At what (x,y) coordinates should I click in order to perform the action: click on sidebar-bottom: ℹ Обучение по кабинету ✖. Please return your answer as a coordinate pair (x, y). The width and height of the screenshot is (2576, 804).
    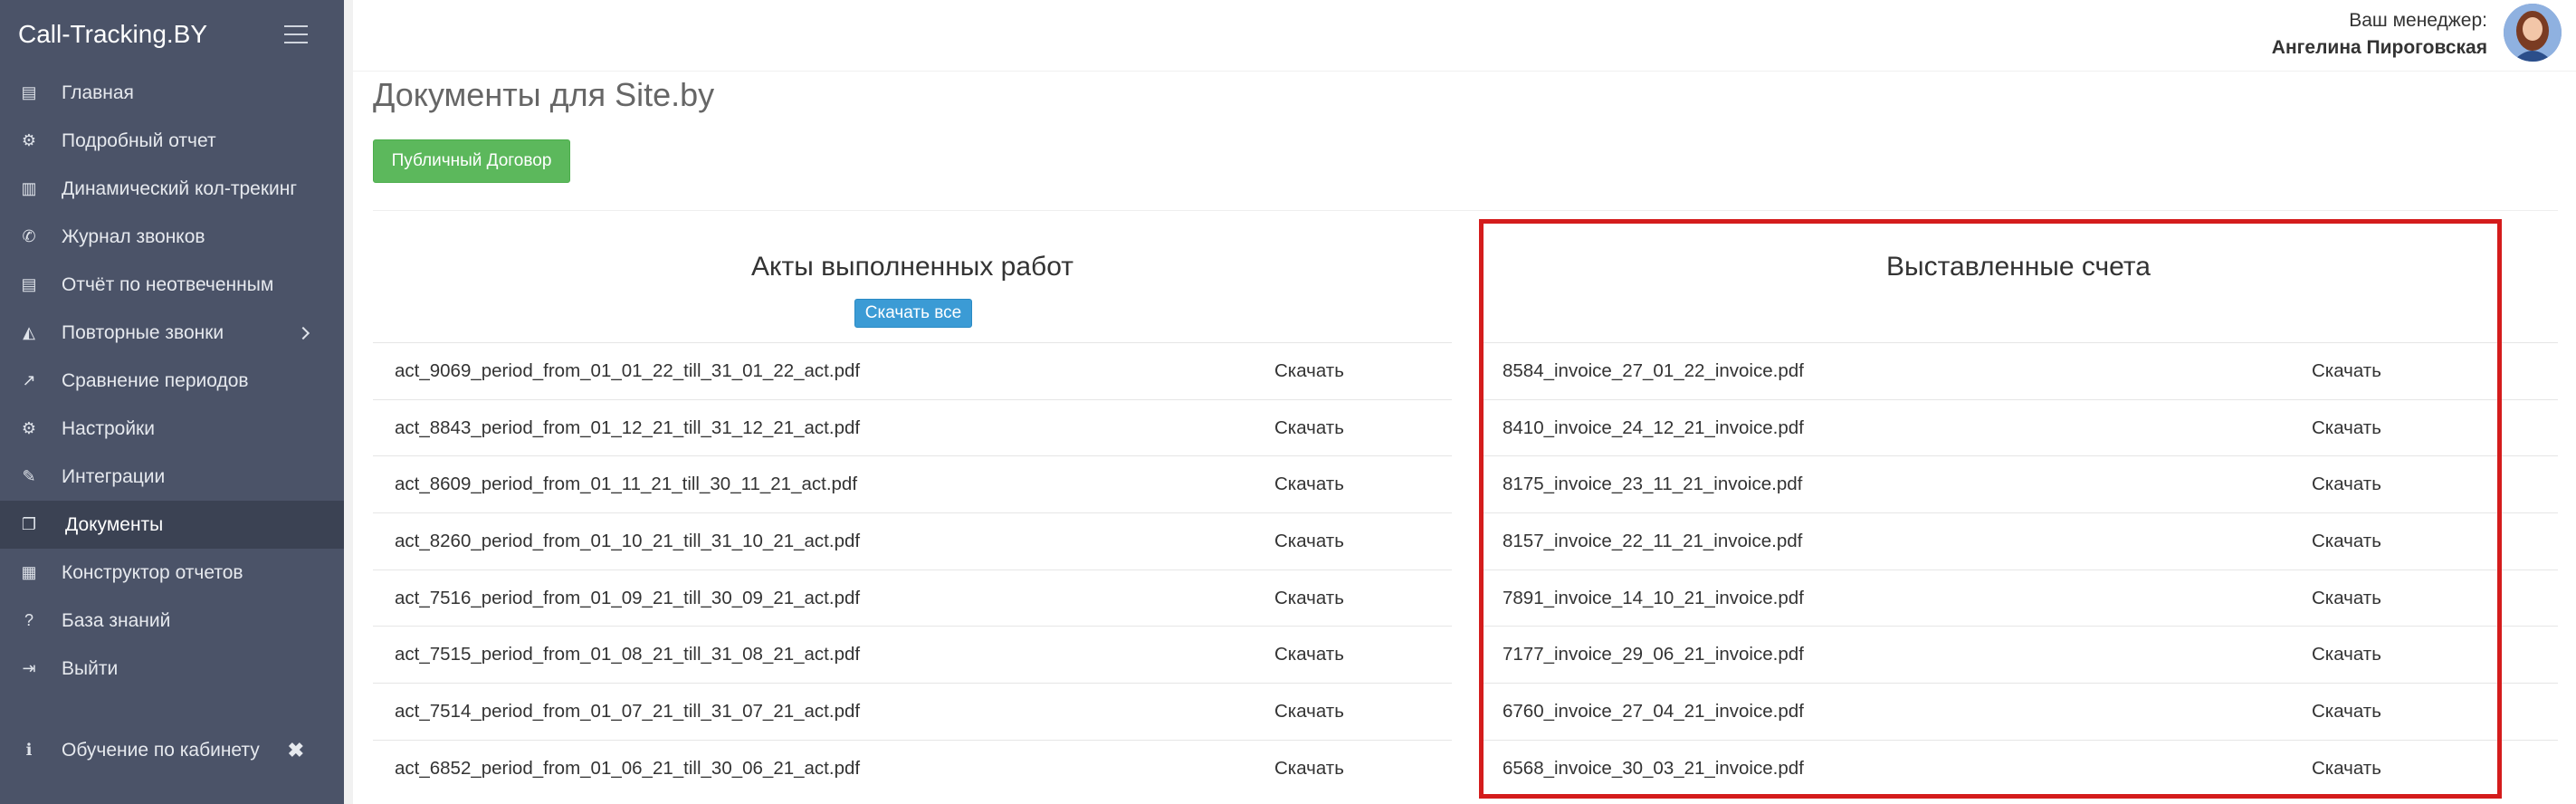
    Looking at the image, I should click on (172, 750).